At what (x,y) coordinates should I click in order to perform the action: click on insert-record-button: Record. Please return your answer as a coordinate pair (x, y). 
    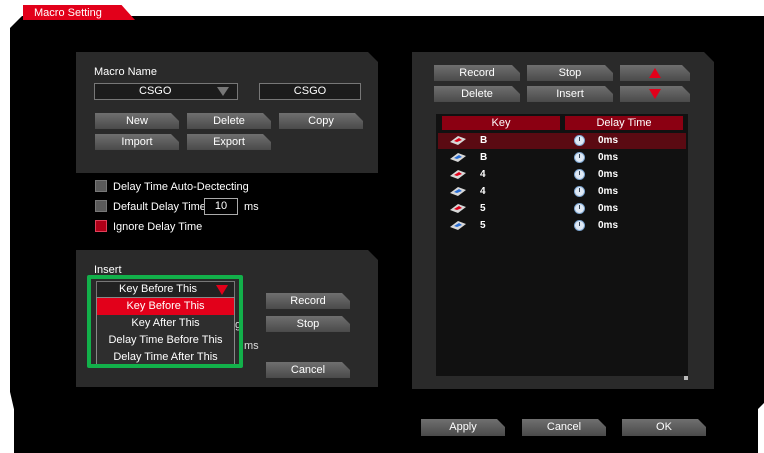
    Looking at the image, I should click on (308, 301).